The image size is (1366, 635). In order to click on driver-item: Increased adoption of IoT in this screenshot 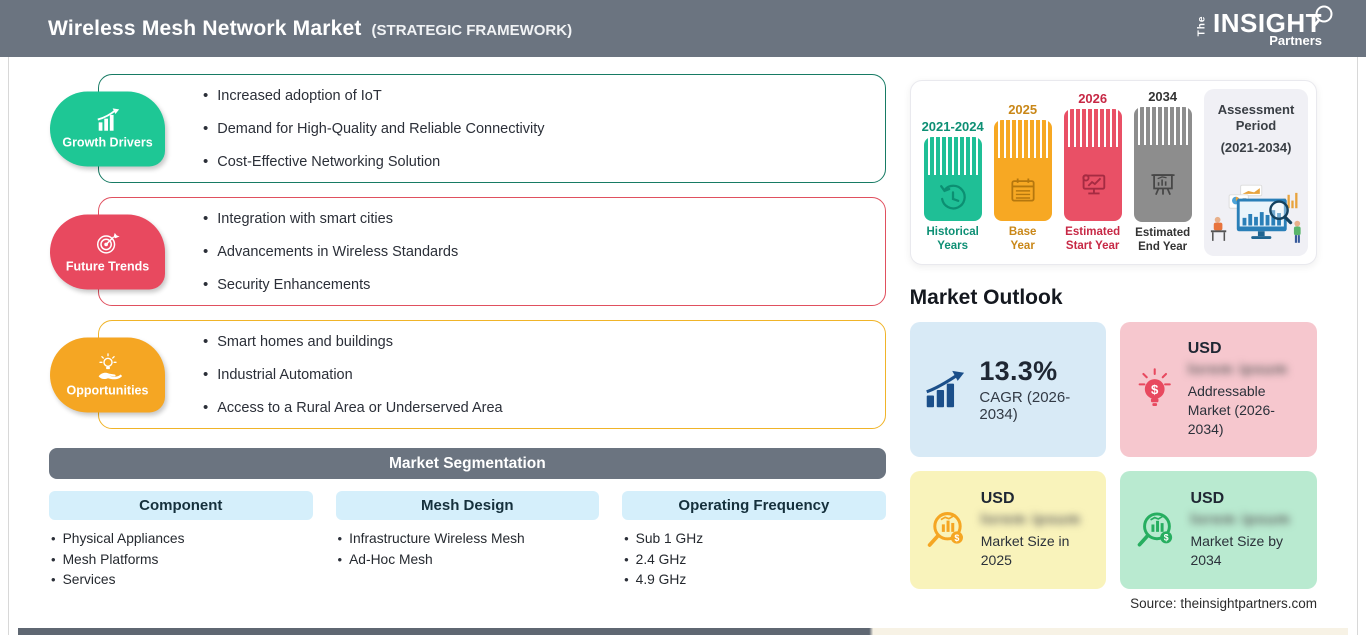, I will do `click(299, 95)`.